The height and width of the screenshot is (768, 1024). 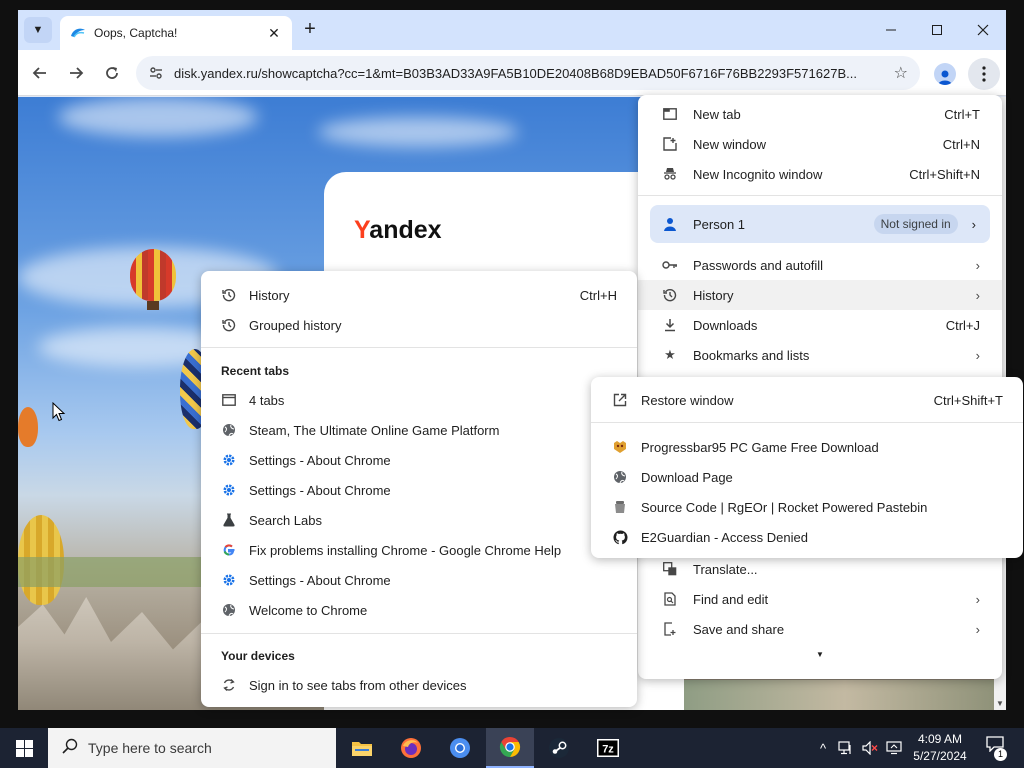 I want to click on recent-tabs-heading: Recent tabs, so click(x=255, y=371).